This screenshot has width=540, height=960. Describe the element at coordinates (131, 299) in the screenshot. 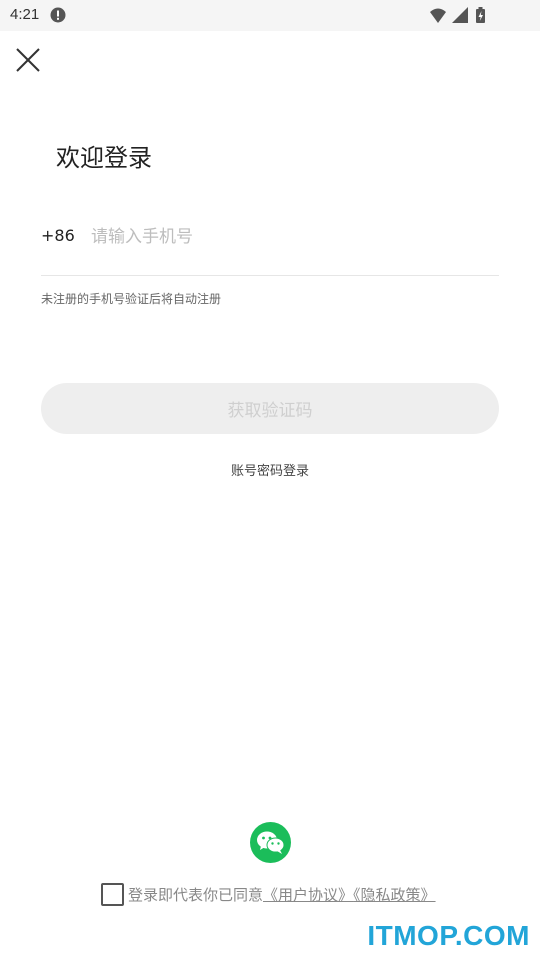

I see `register-hint: 未注册的手机号验证后将自动注册` at that location.